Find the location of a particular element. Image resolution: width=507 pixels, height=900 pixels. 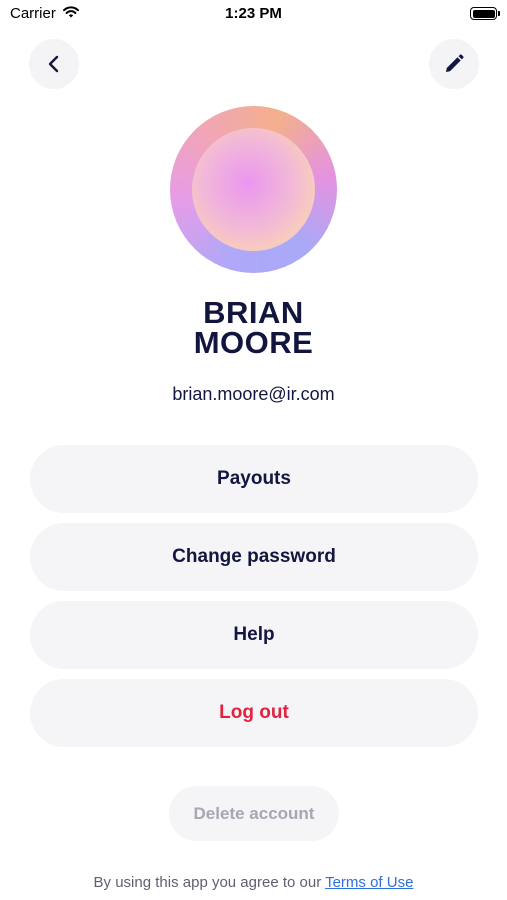

delete-account-button: Delete account is located at coordinates (254, 813).